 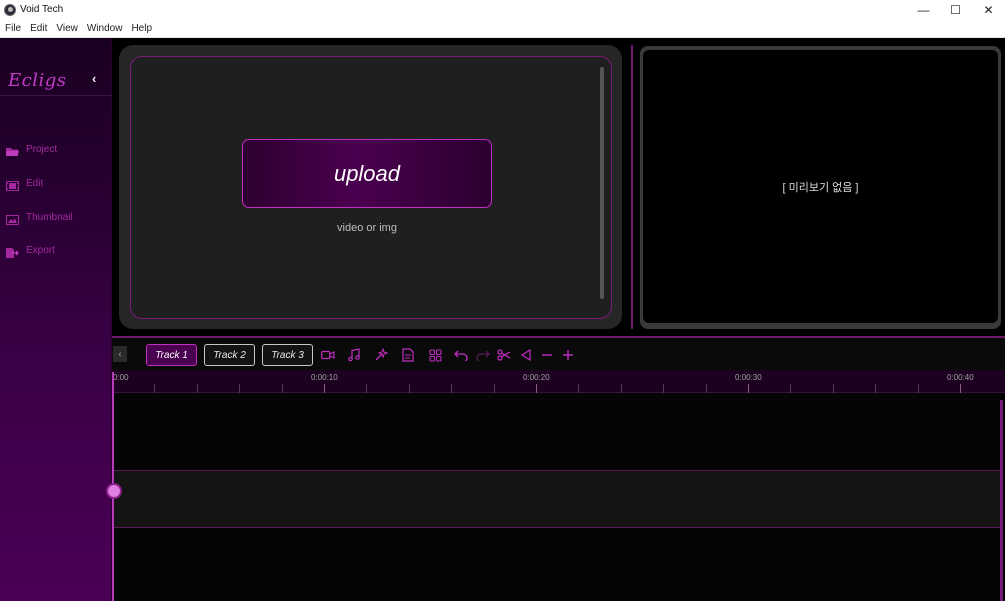 I want to click on sidebar-item-project: Project, so click(x=31, y=149).